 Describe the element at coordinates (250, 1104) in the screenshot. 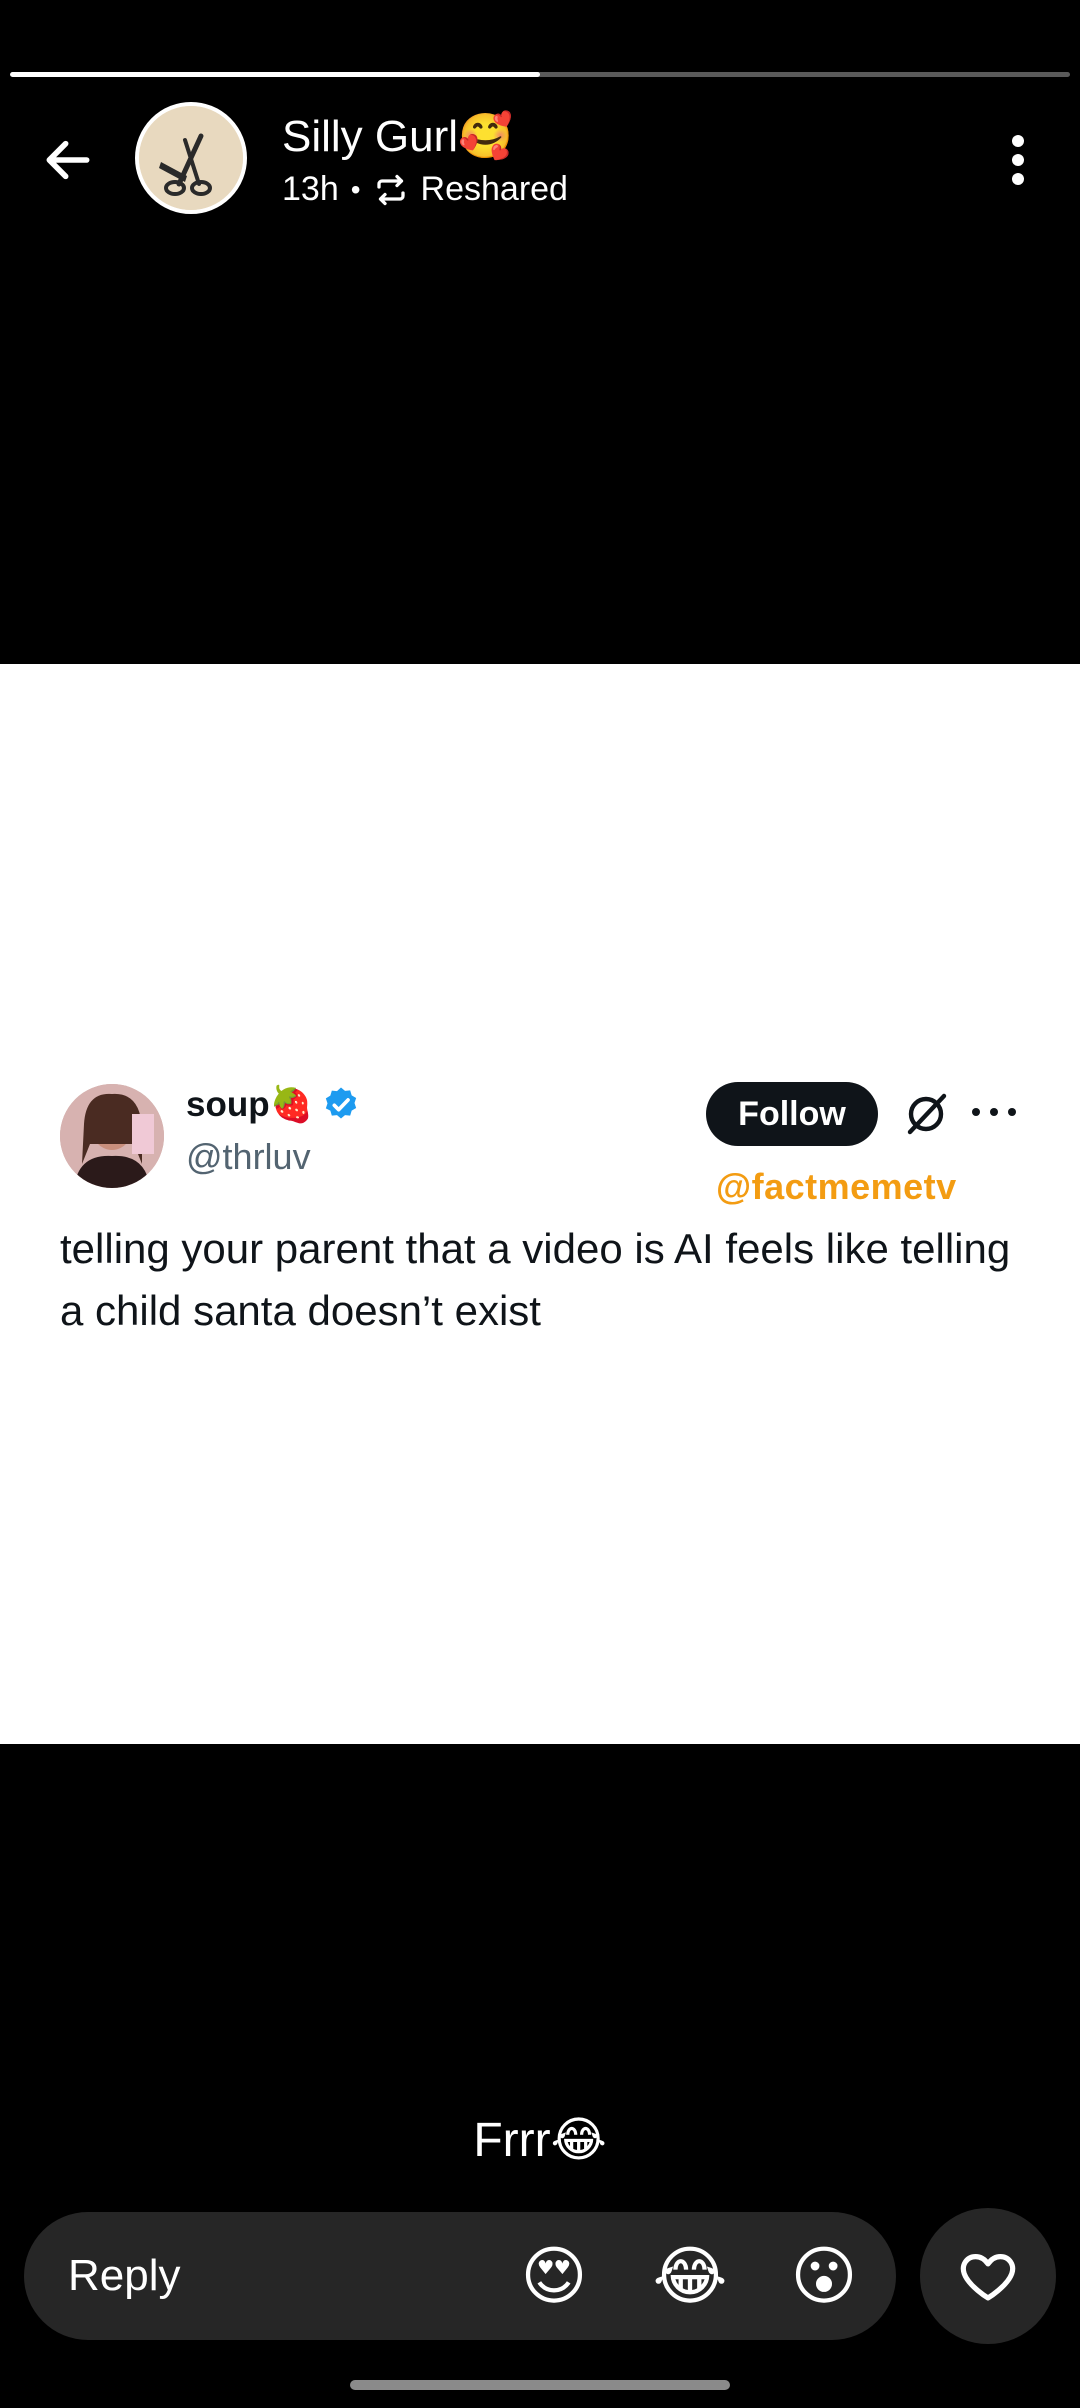

I see `tweet-author-name-text: soup🍓` at that location.